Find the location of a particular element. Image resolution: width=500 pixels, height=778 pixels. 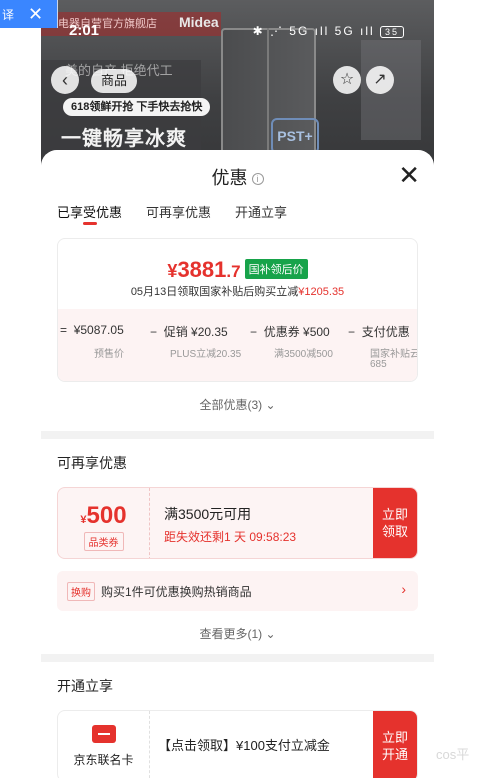

claim-coupon-button: 立即 领取 is located at coordinates (395, 523).